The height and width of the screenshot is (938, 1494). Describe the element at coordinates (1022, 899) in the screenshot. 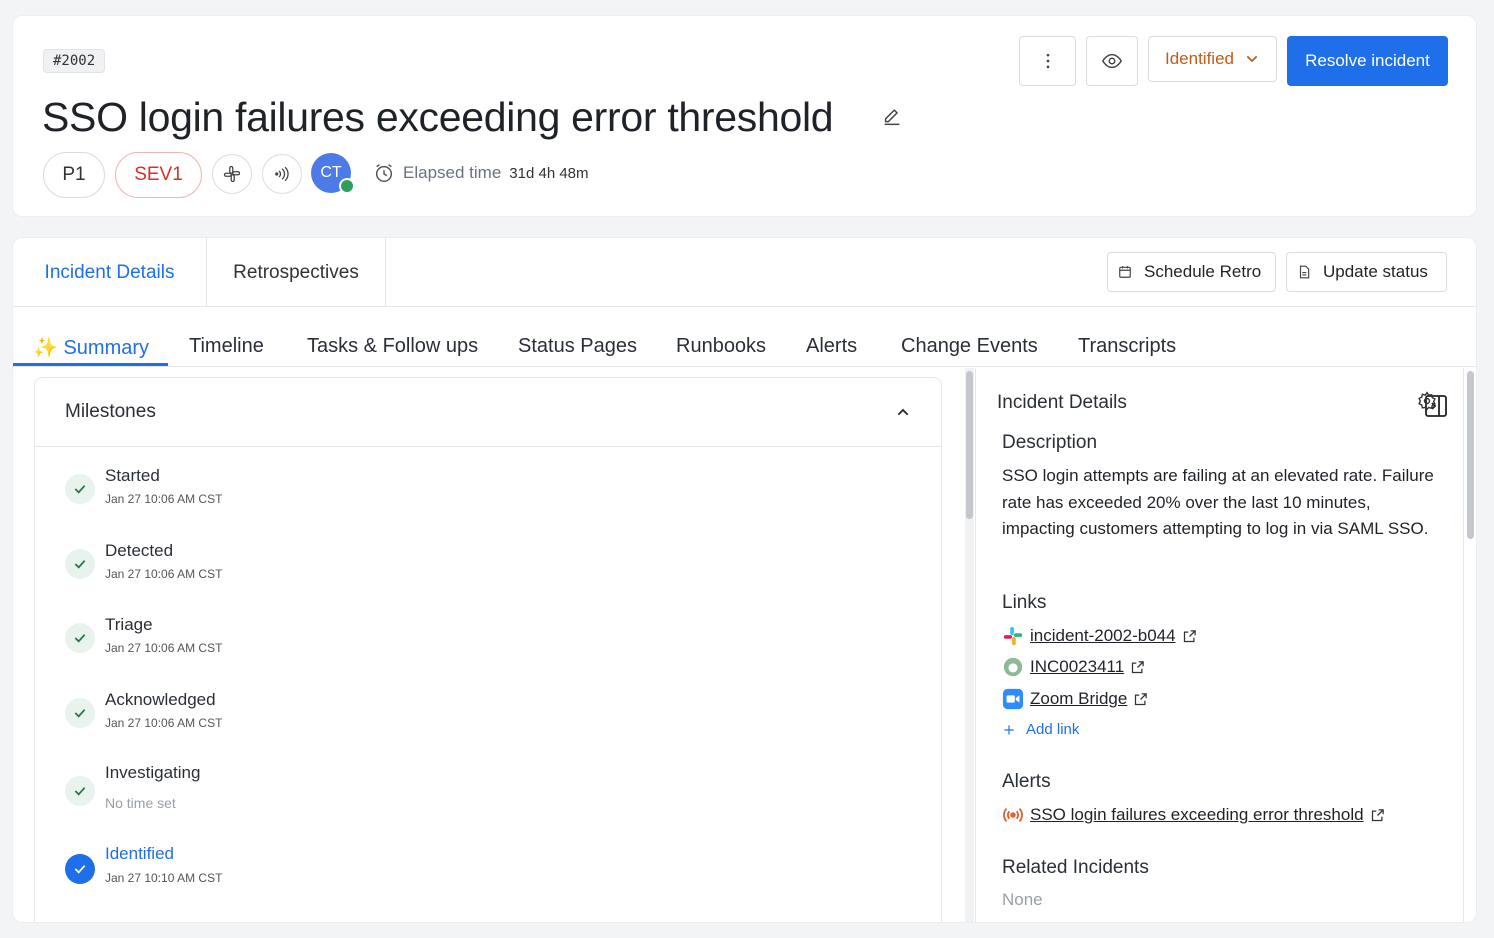

I see `related-incidents-value: None` at that location.